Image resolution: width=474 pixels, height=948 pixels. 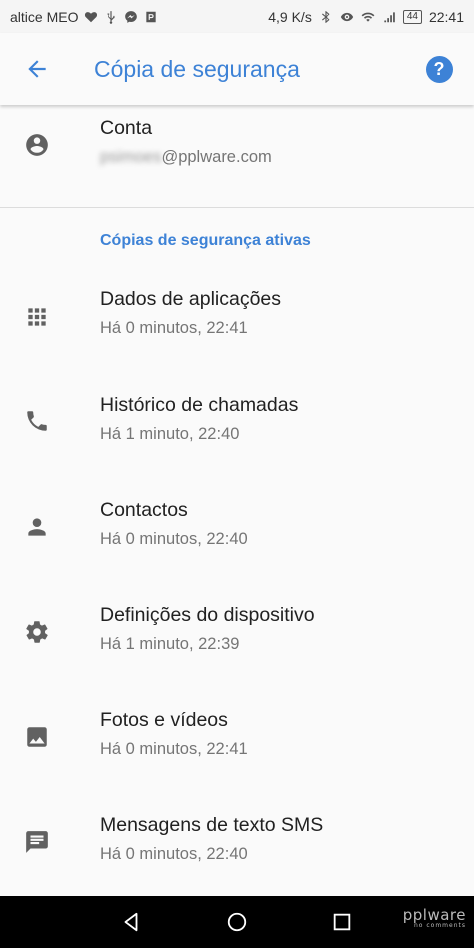 What do you see at coordinates (37, 527) in the screenshot?
I see `person-icon` at bounding box center [37, 527].